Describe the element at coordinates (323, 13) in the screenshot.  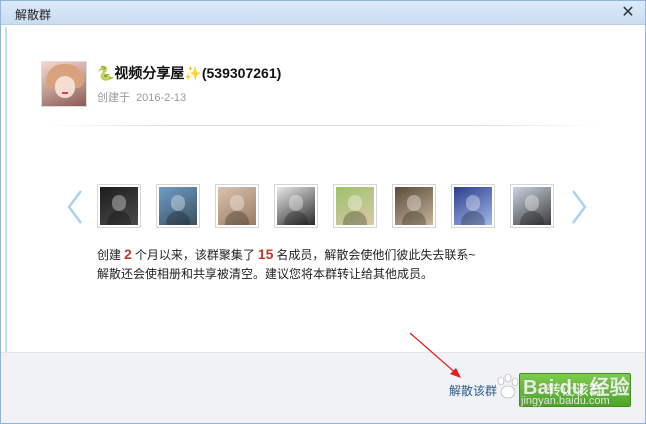
I see `title-bar: 解散群 ✕` at that location.